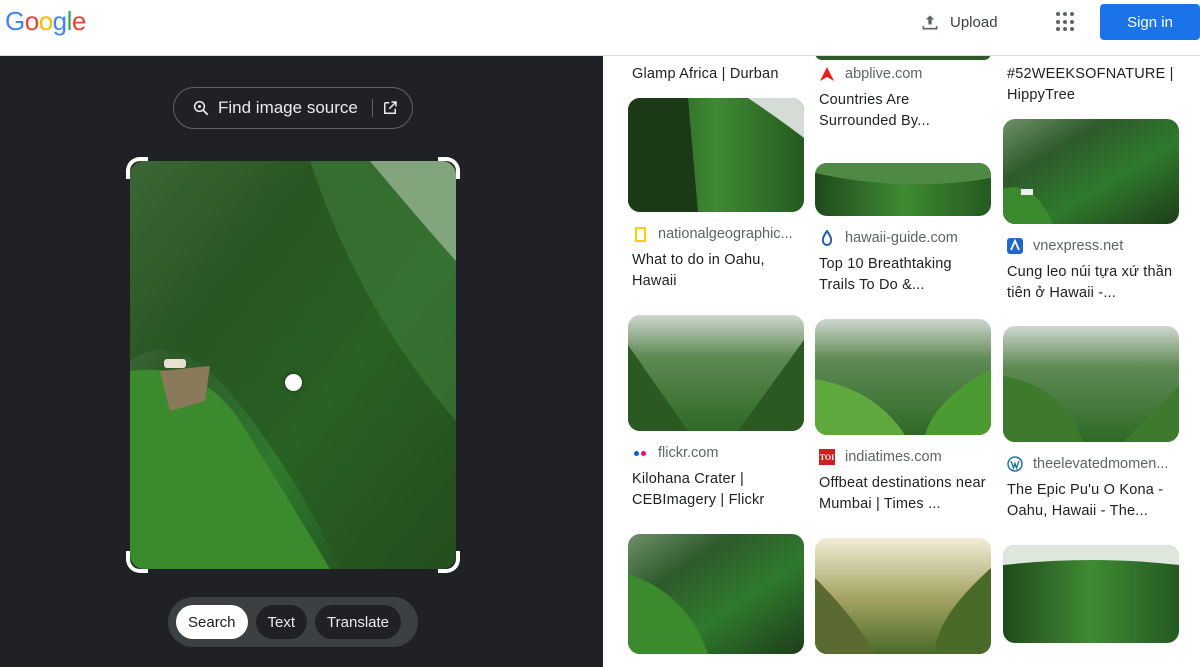 The image size is (1200, 667). I want to click on source-label: vnexpress.net, so click(1078, 246).